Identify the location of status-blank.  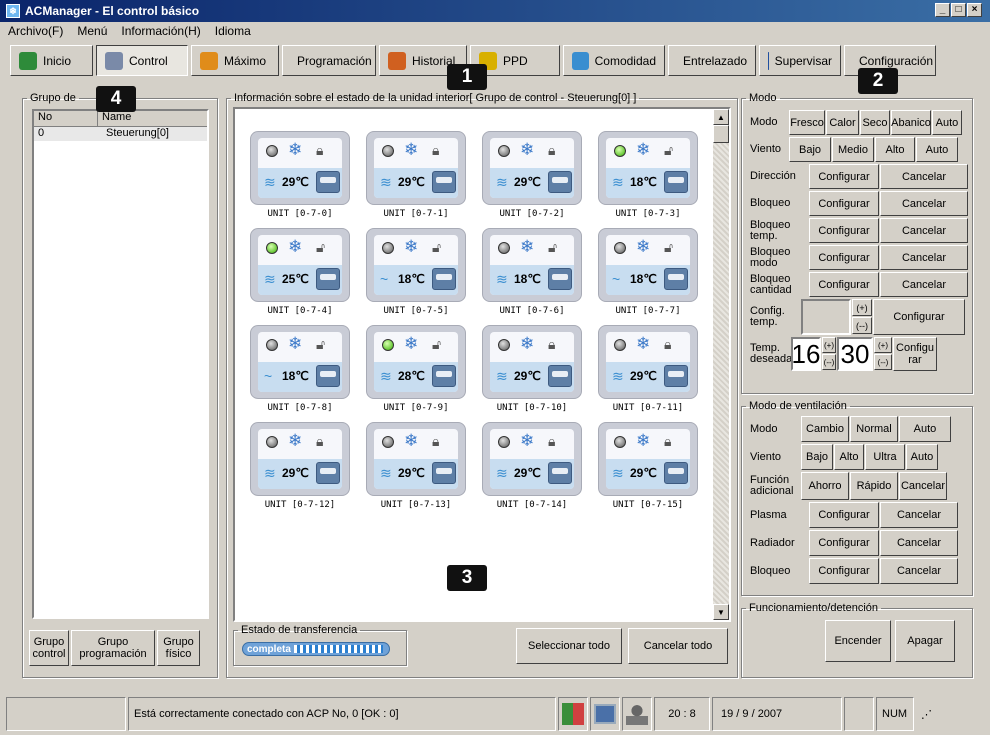
(66, 714).